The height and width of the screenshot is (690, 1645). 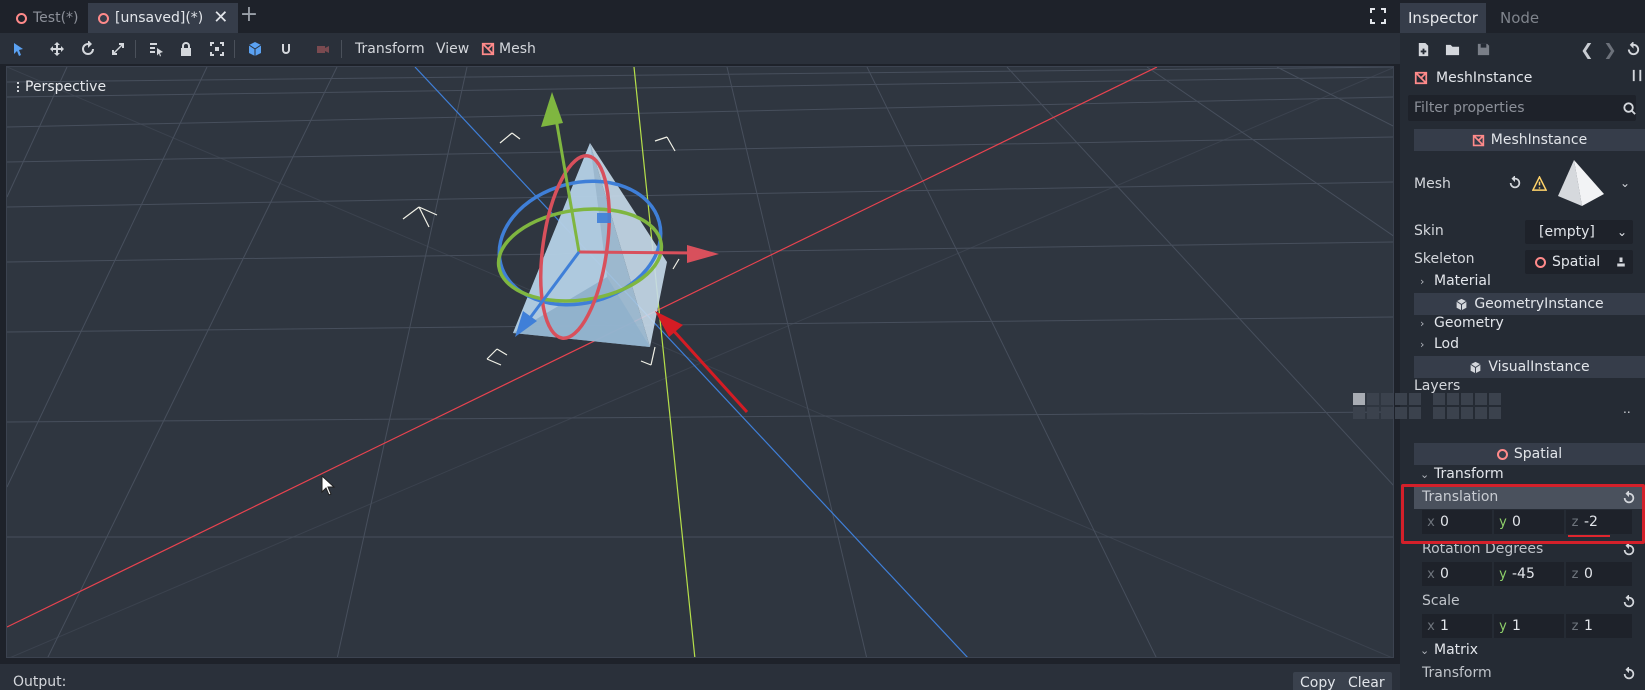 What do you see at coordinates (255, 49) in the screenshot?
I see `local-space-button` at bounding box center [255, 49].